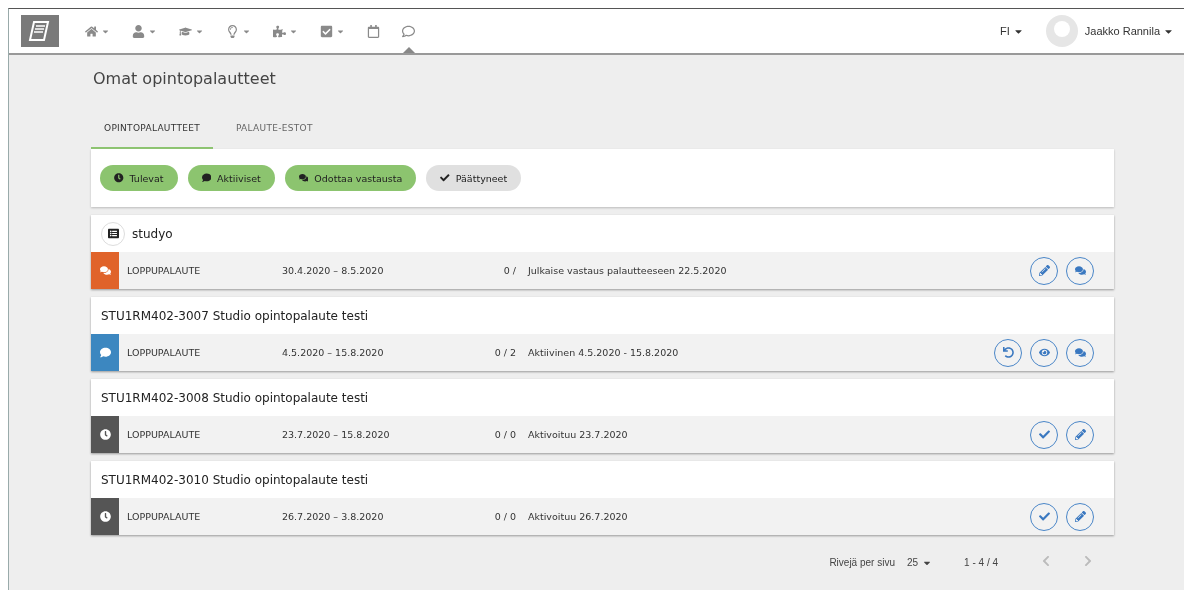  Describe the element at coordinates (509, 270) in the screenshot. I see `response-count: 0 /` at that location.